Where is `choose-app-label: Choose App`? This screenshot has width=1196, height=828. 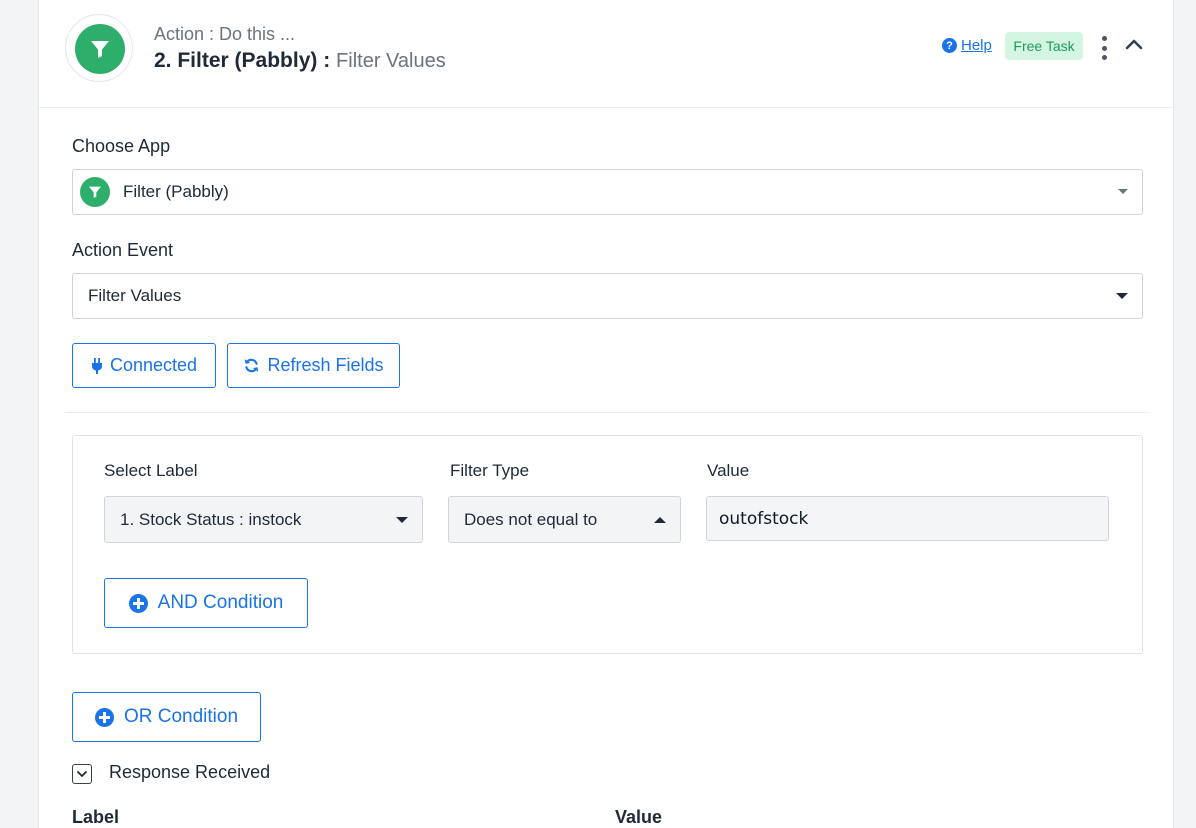 choose-app-label: Choose App is located at coordinates (121, 146).